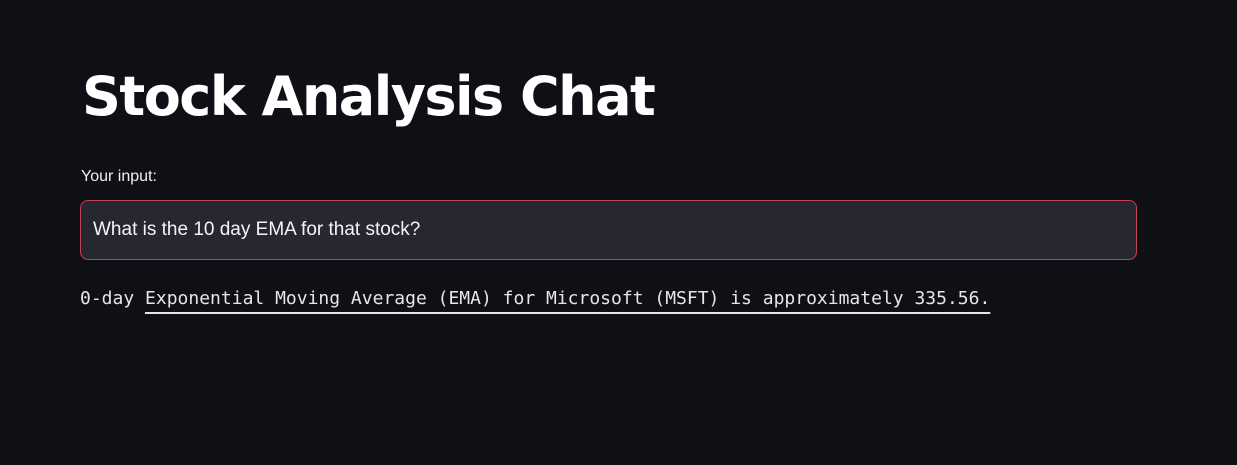 Image resolution: width=1237 pixels, height=465 pixels. I want to click on response-prefix: 0-day, so click(107, 298).